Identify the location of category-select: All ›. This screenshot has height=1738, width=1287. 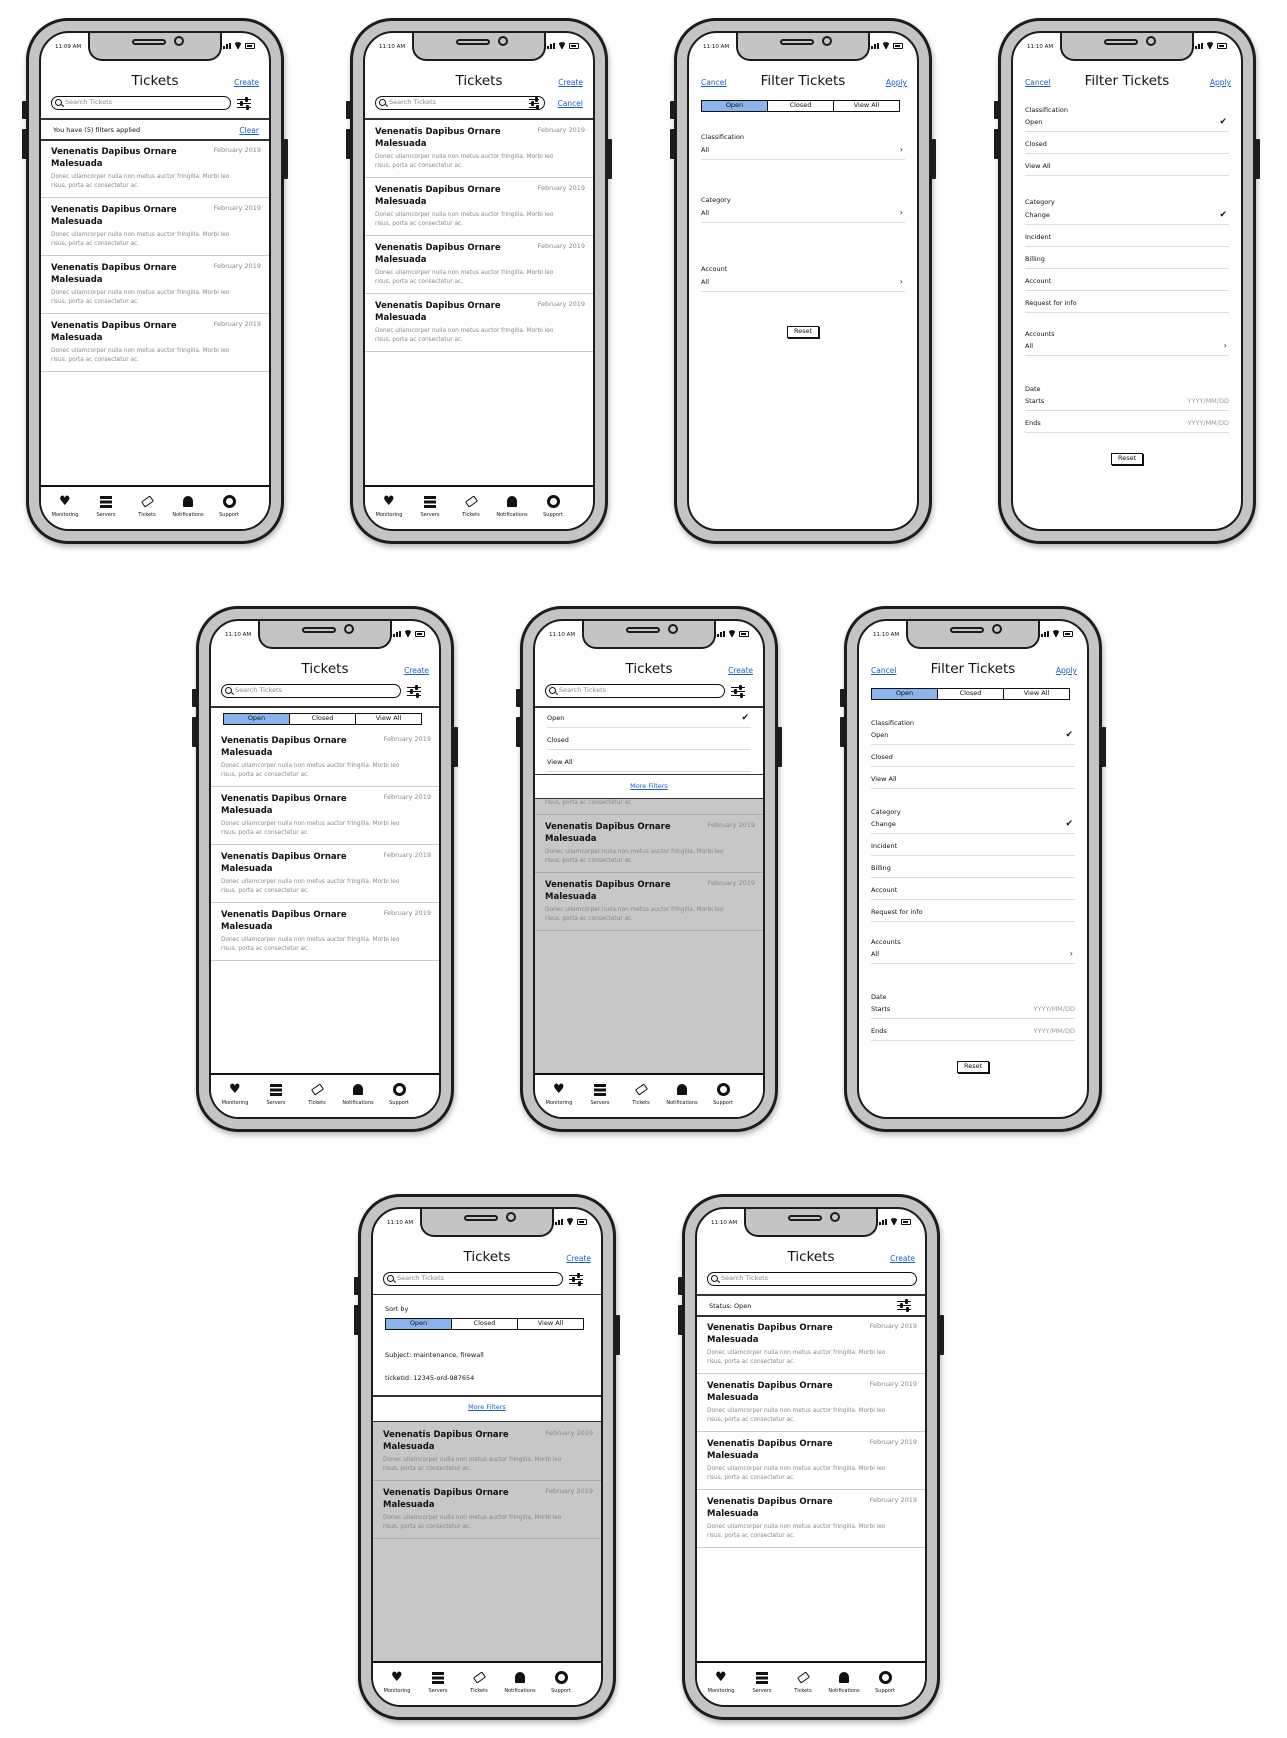
(803, 213).